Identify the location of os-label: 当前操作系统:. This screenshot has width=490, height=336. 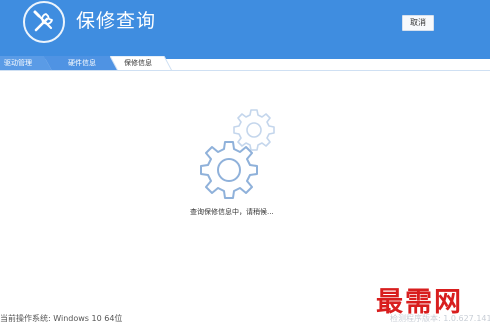
(25, 318).